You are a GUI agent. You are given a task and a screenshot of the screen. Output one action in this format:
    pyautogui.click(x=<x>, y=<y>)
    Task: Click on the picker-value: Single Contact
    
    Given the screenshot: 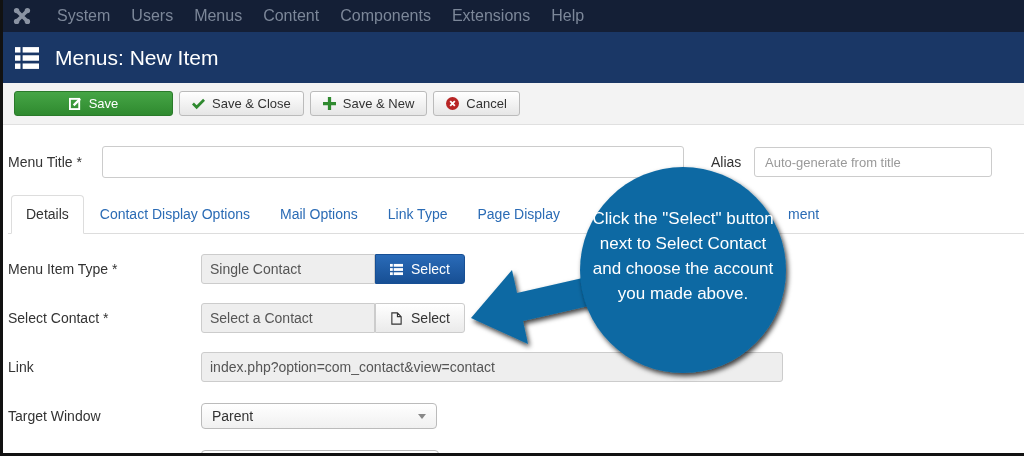 What is the action you would take?
    pyautogui.click(x=288, y=269)
    